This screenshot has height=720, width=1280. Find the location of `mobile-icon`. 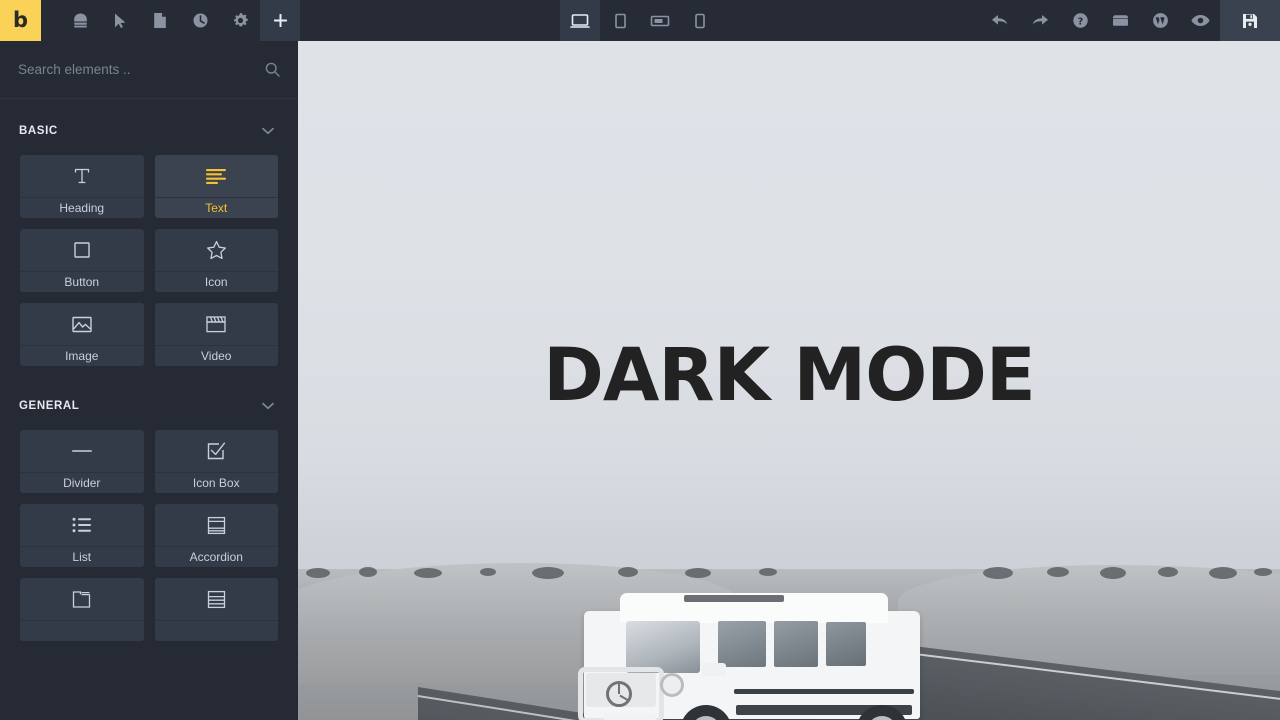

mobile-icon is located at coordinates (700, 20).